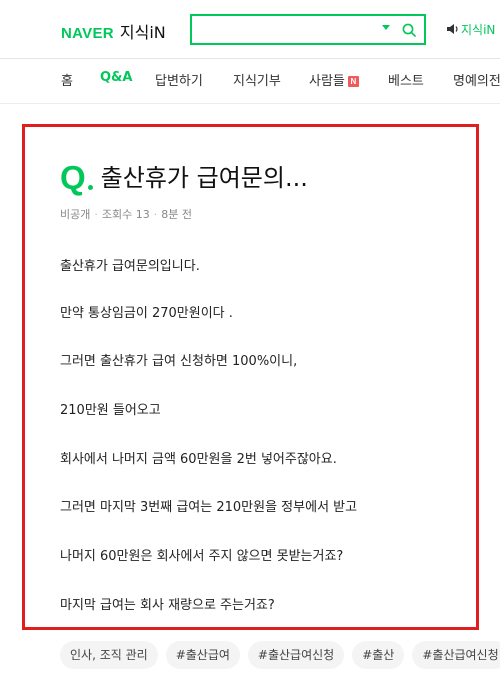 Image resolution: width=500 pixels, height=679 pixels. I want to click on tag-list: 인사, 조직 관리 #출산급여 #출산급여신청 #출산 #출산급여신청, so click(280, 655).